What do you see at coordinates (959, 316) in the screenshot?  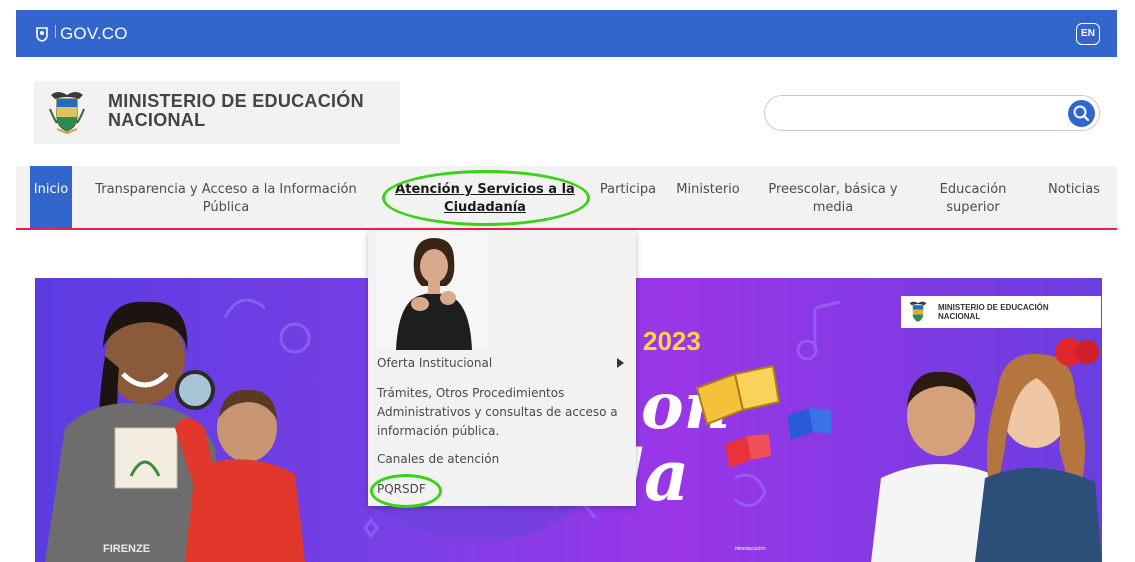 I see `banner-logo-line2: NACIONAL` at bounding box center [959, 316].